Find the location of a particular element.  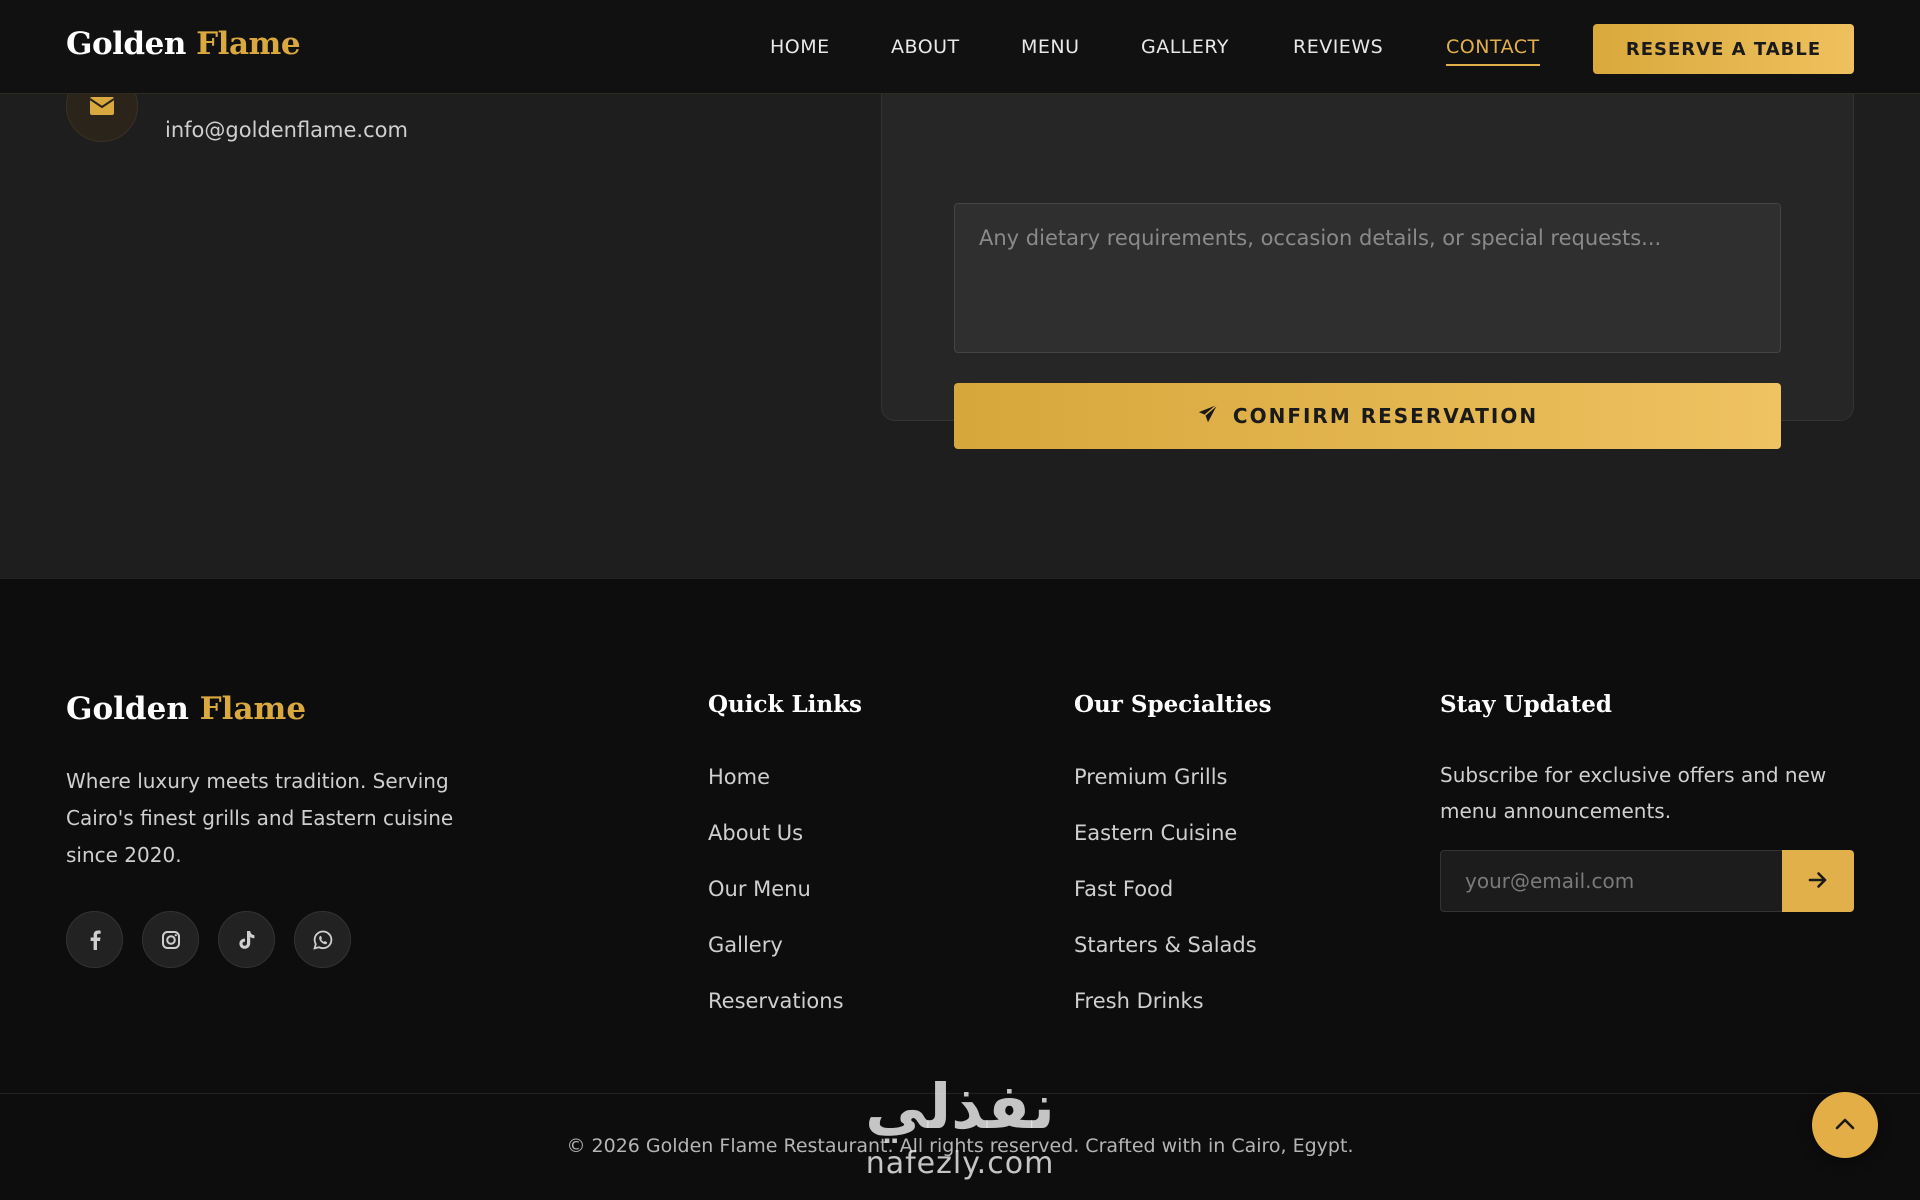

nav-link-home: HOME is located at coordinates (800, 47).